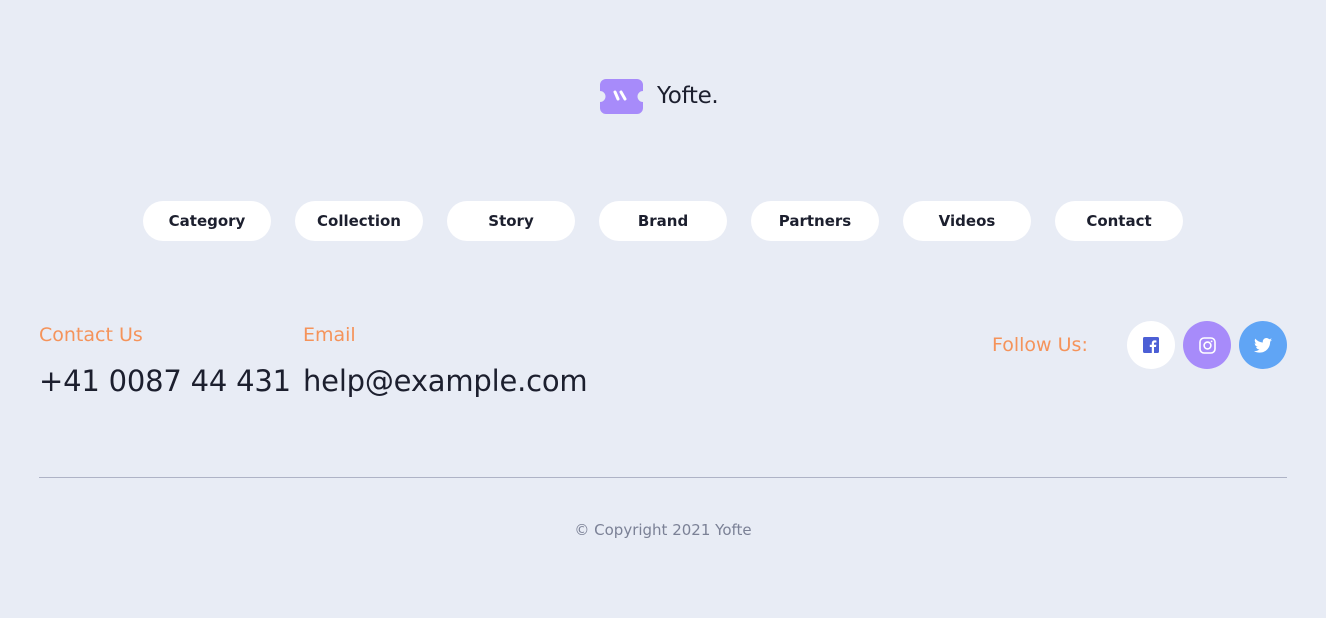  What do you see at coordinates (1040, 345) in the screenshot?
I see `follow-us-label: Follow Us:` at bounding box center [1040, 345].